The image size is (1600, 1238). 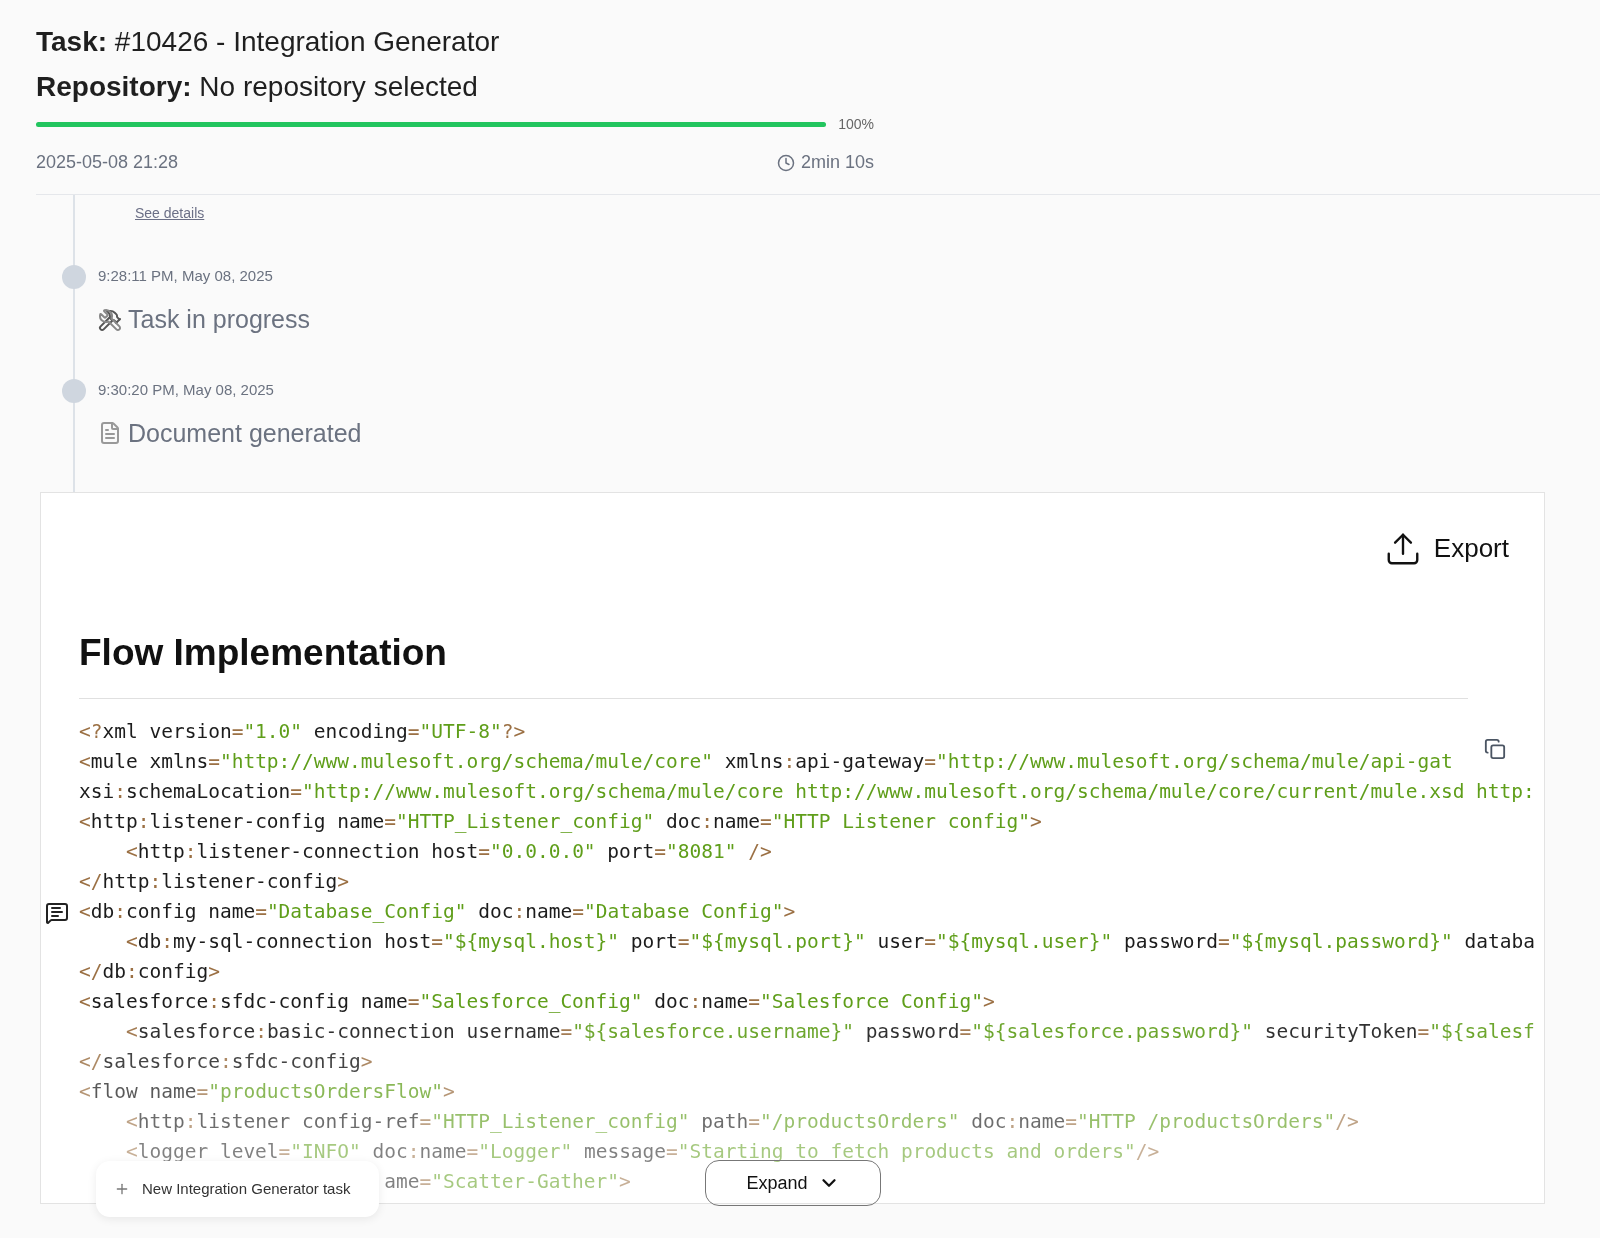 I want to click on code-line: </db:config>, so click(x=149, y=971).